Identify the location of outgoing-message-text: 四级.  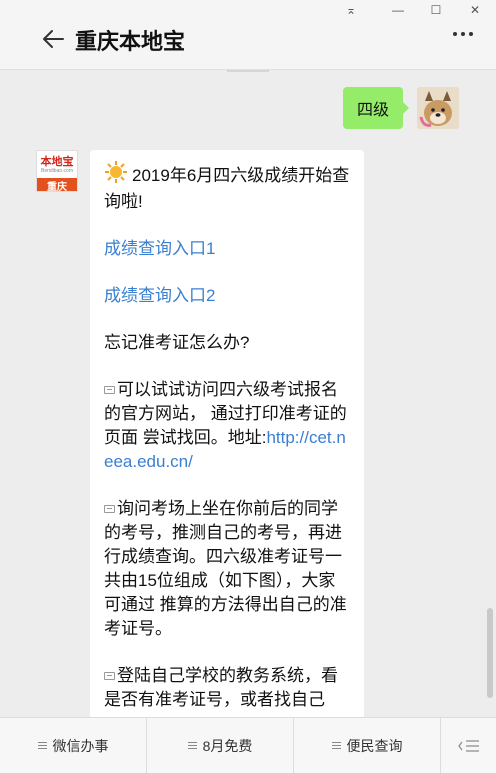
(373, 110).